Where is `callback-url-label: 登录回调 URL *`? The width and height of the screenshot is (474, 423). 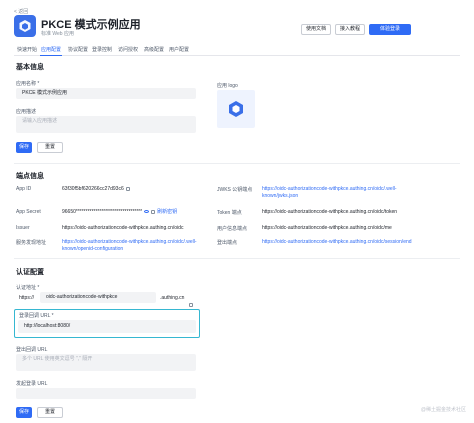
callback-url-label: 登录回调 URL * is located at coordinates (36, 316).